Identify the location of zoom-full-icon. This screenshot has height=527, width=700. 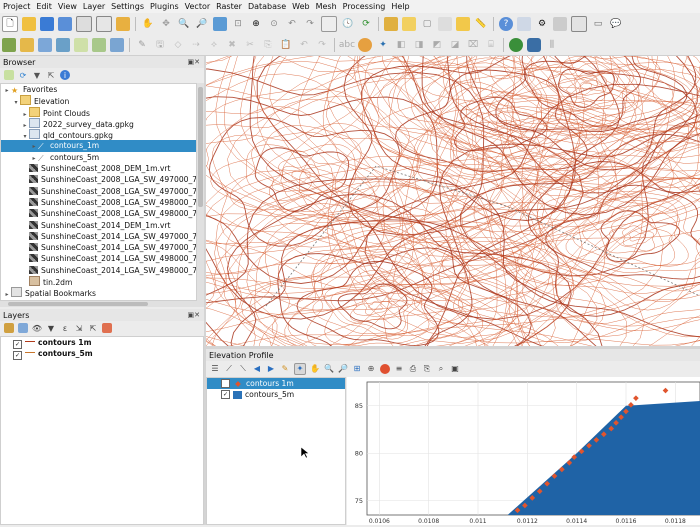
(220, 24).